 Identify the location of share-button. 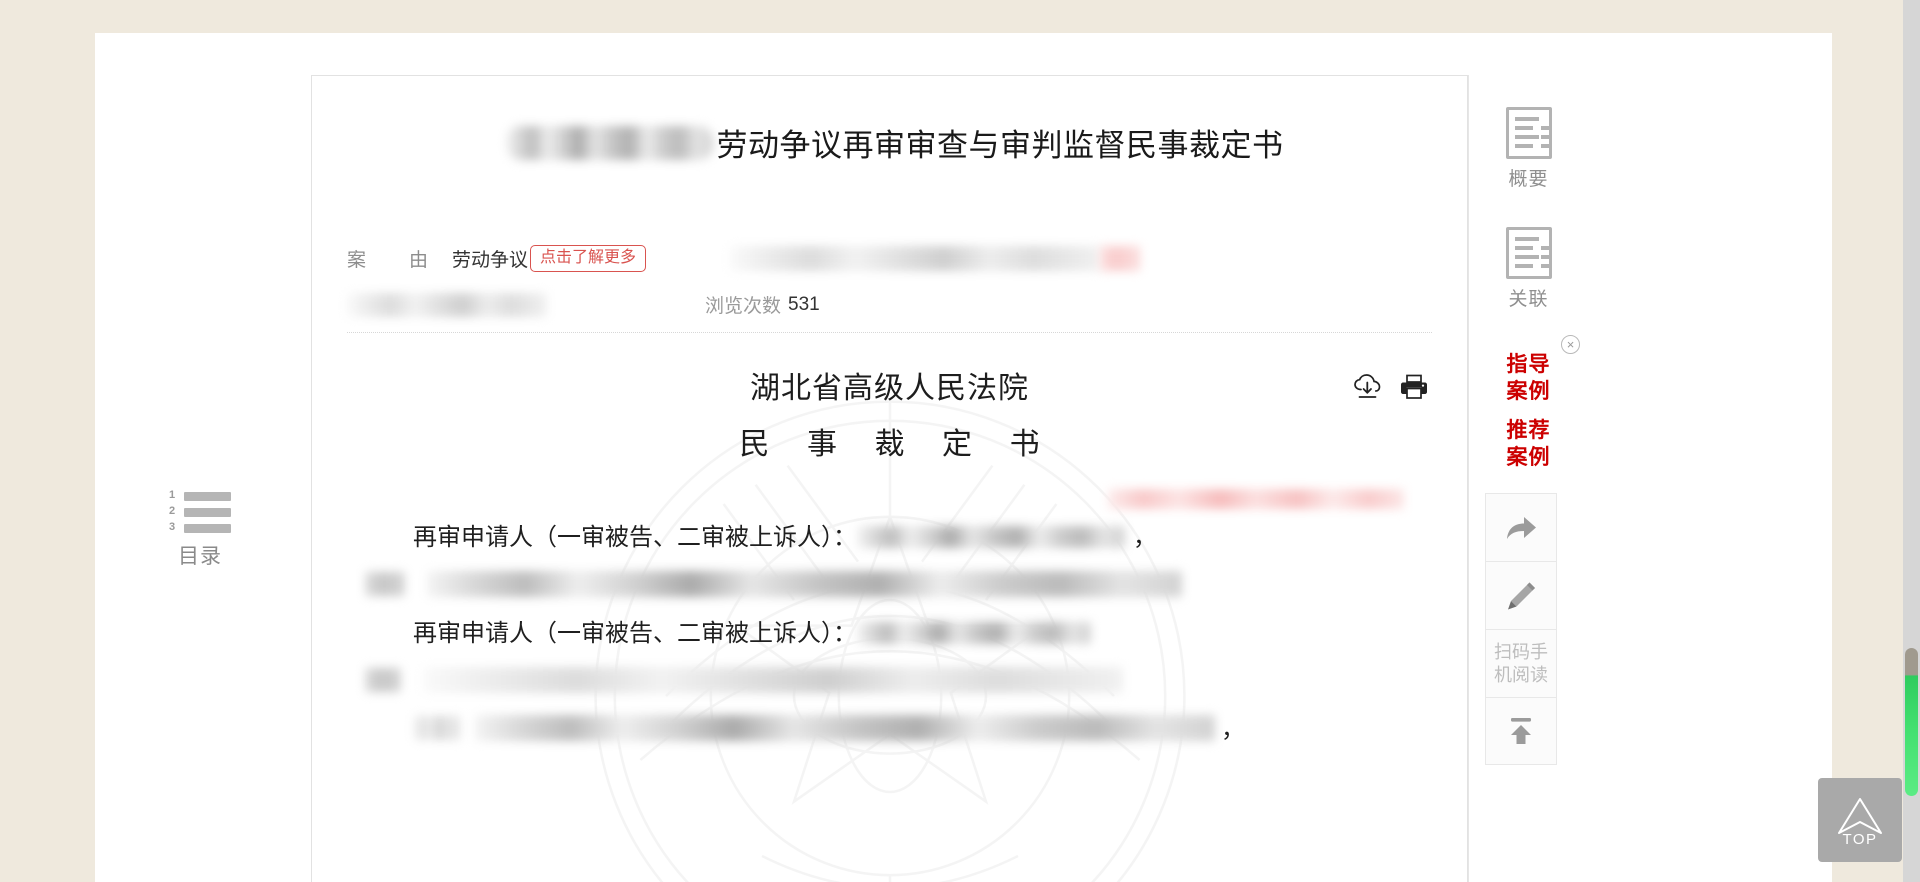
(1521, 527).